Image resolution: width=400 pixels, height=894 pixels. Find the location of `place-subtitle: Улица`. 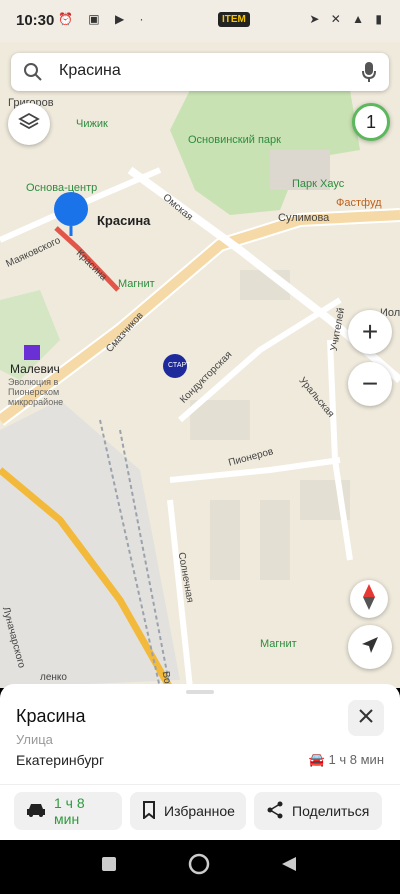

place-subtitle: Улица is located at coordinates (34, 739).